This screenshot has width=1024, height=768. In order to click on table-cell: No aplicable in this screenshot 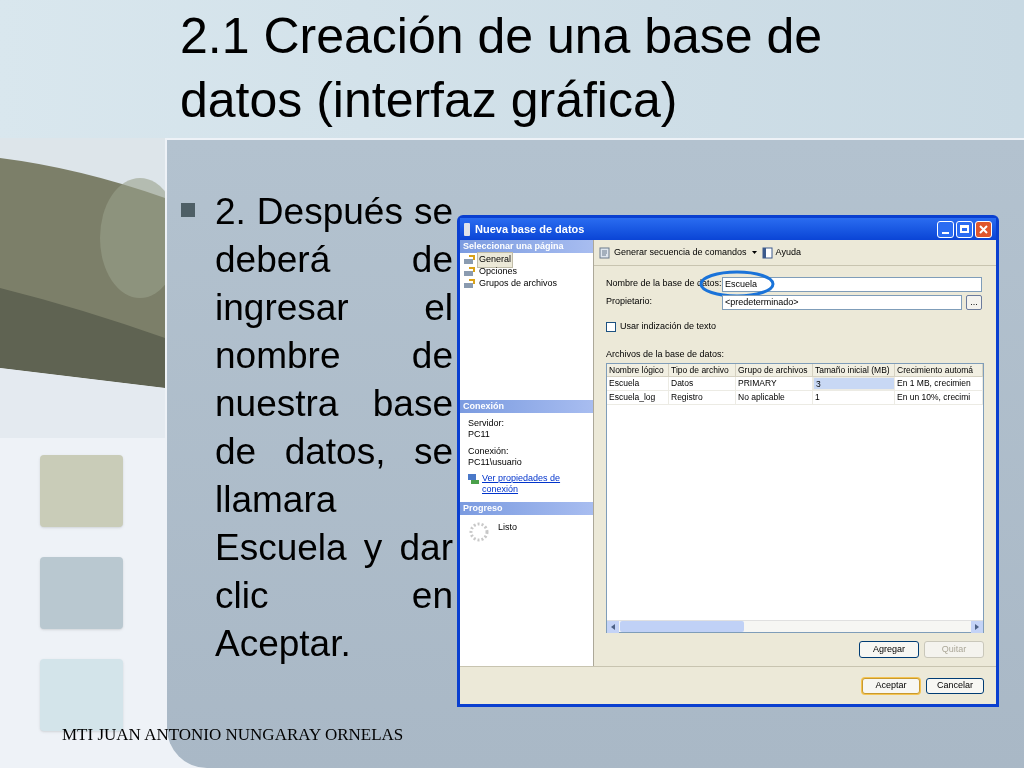, I will do `click(774, 397)`.